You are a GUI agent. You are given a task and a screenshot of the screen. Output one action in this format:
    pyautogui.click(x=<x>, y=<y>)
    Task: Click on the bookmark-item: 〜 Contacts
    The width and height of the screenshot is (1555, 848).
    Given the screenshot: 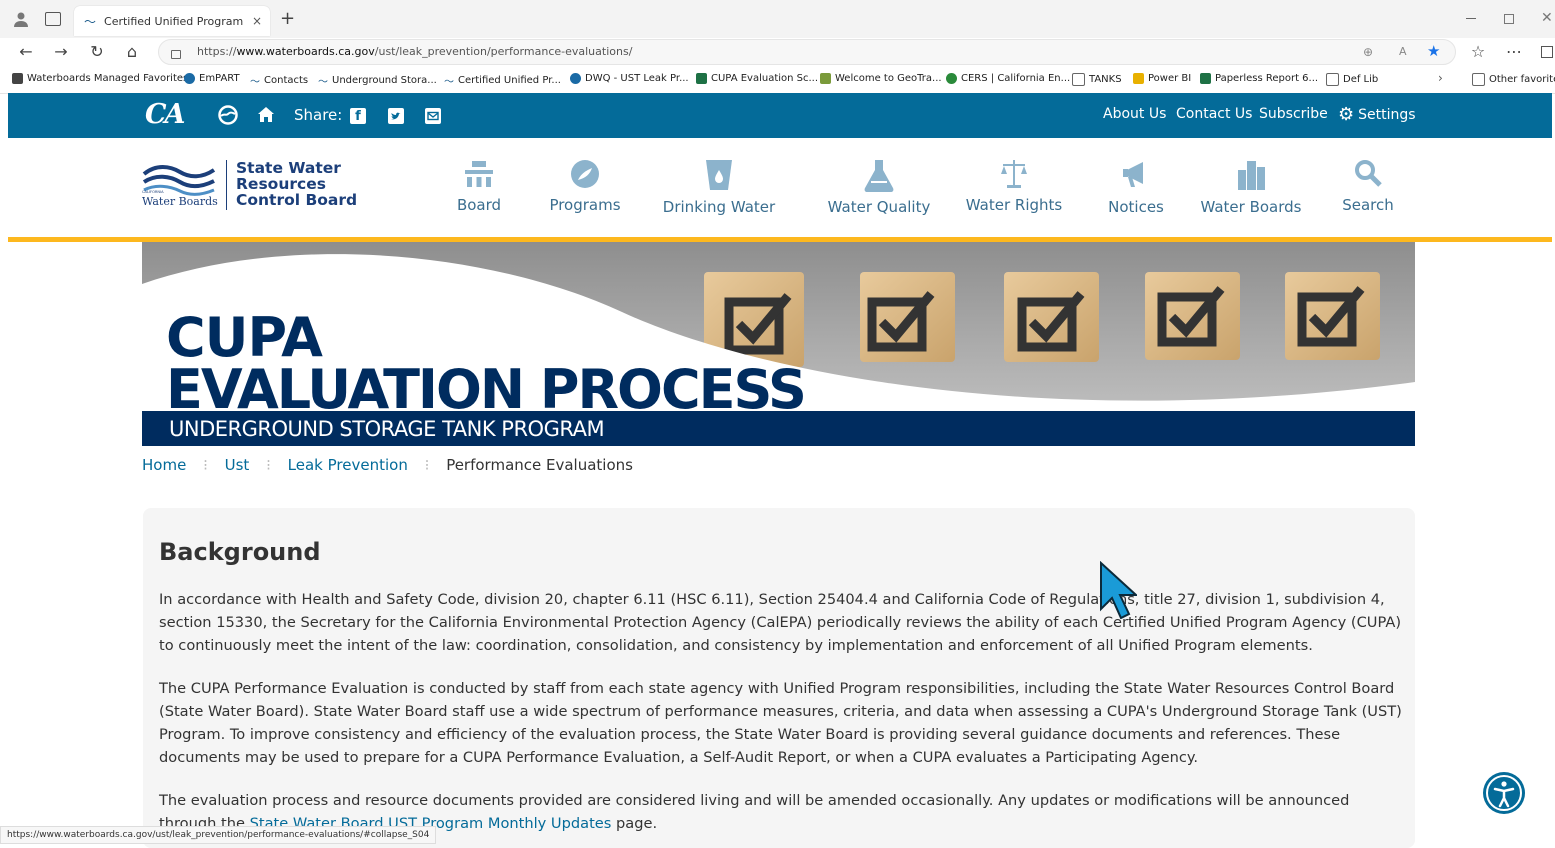 What is the action you would take?
    pyautogui.click(x=279, y=80)
    